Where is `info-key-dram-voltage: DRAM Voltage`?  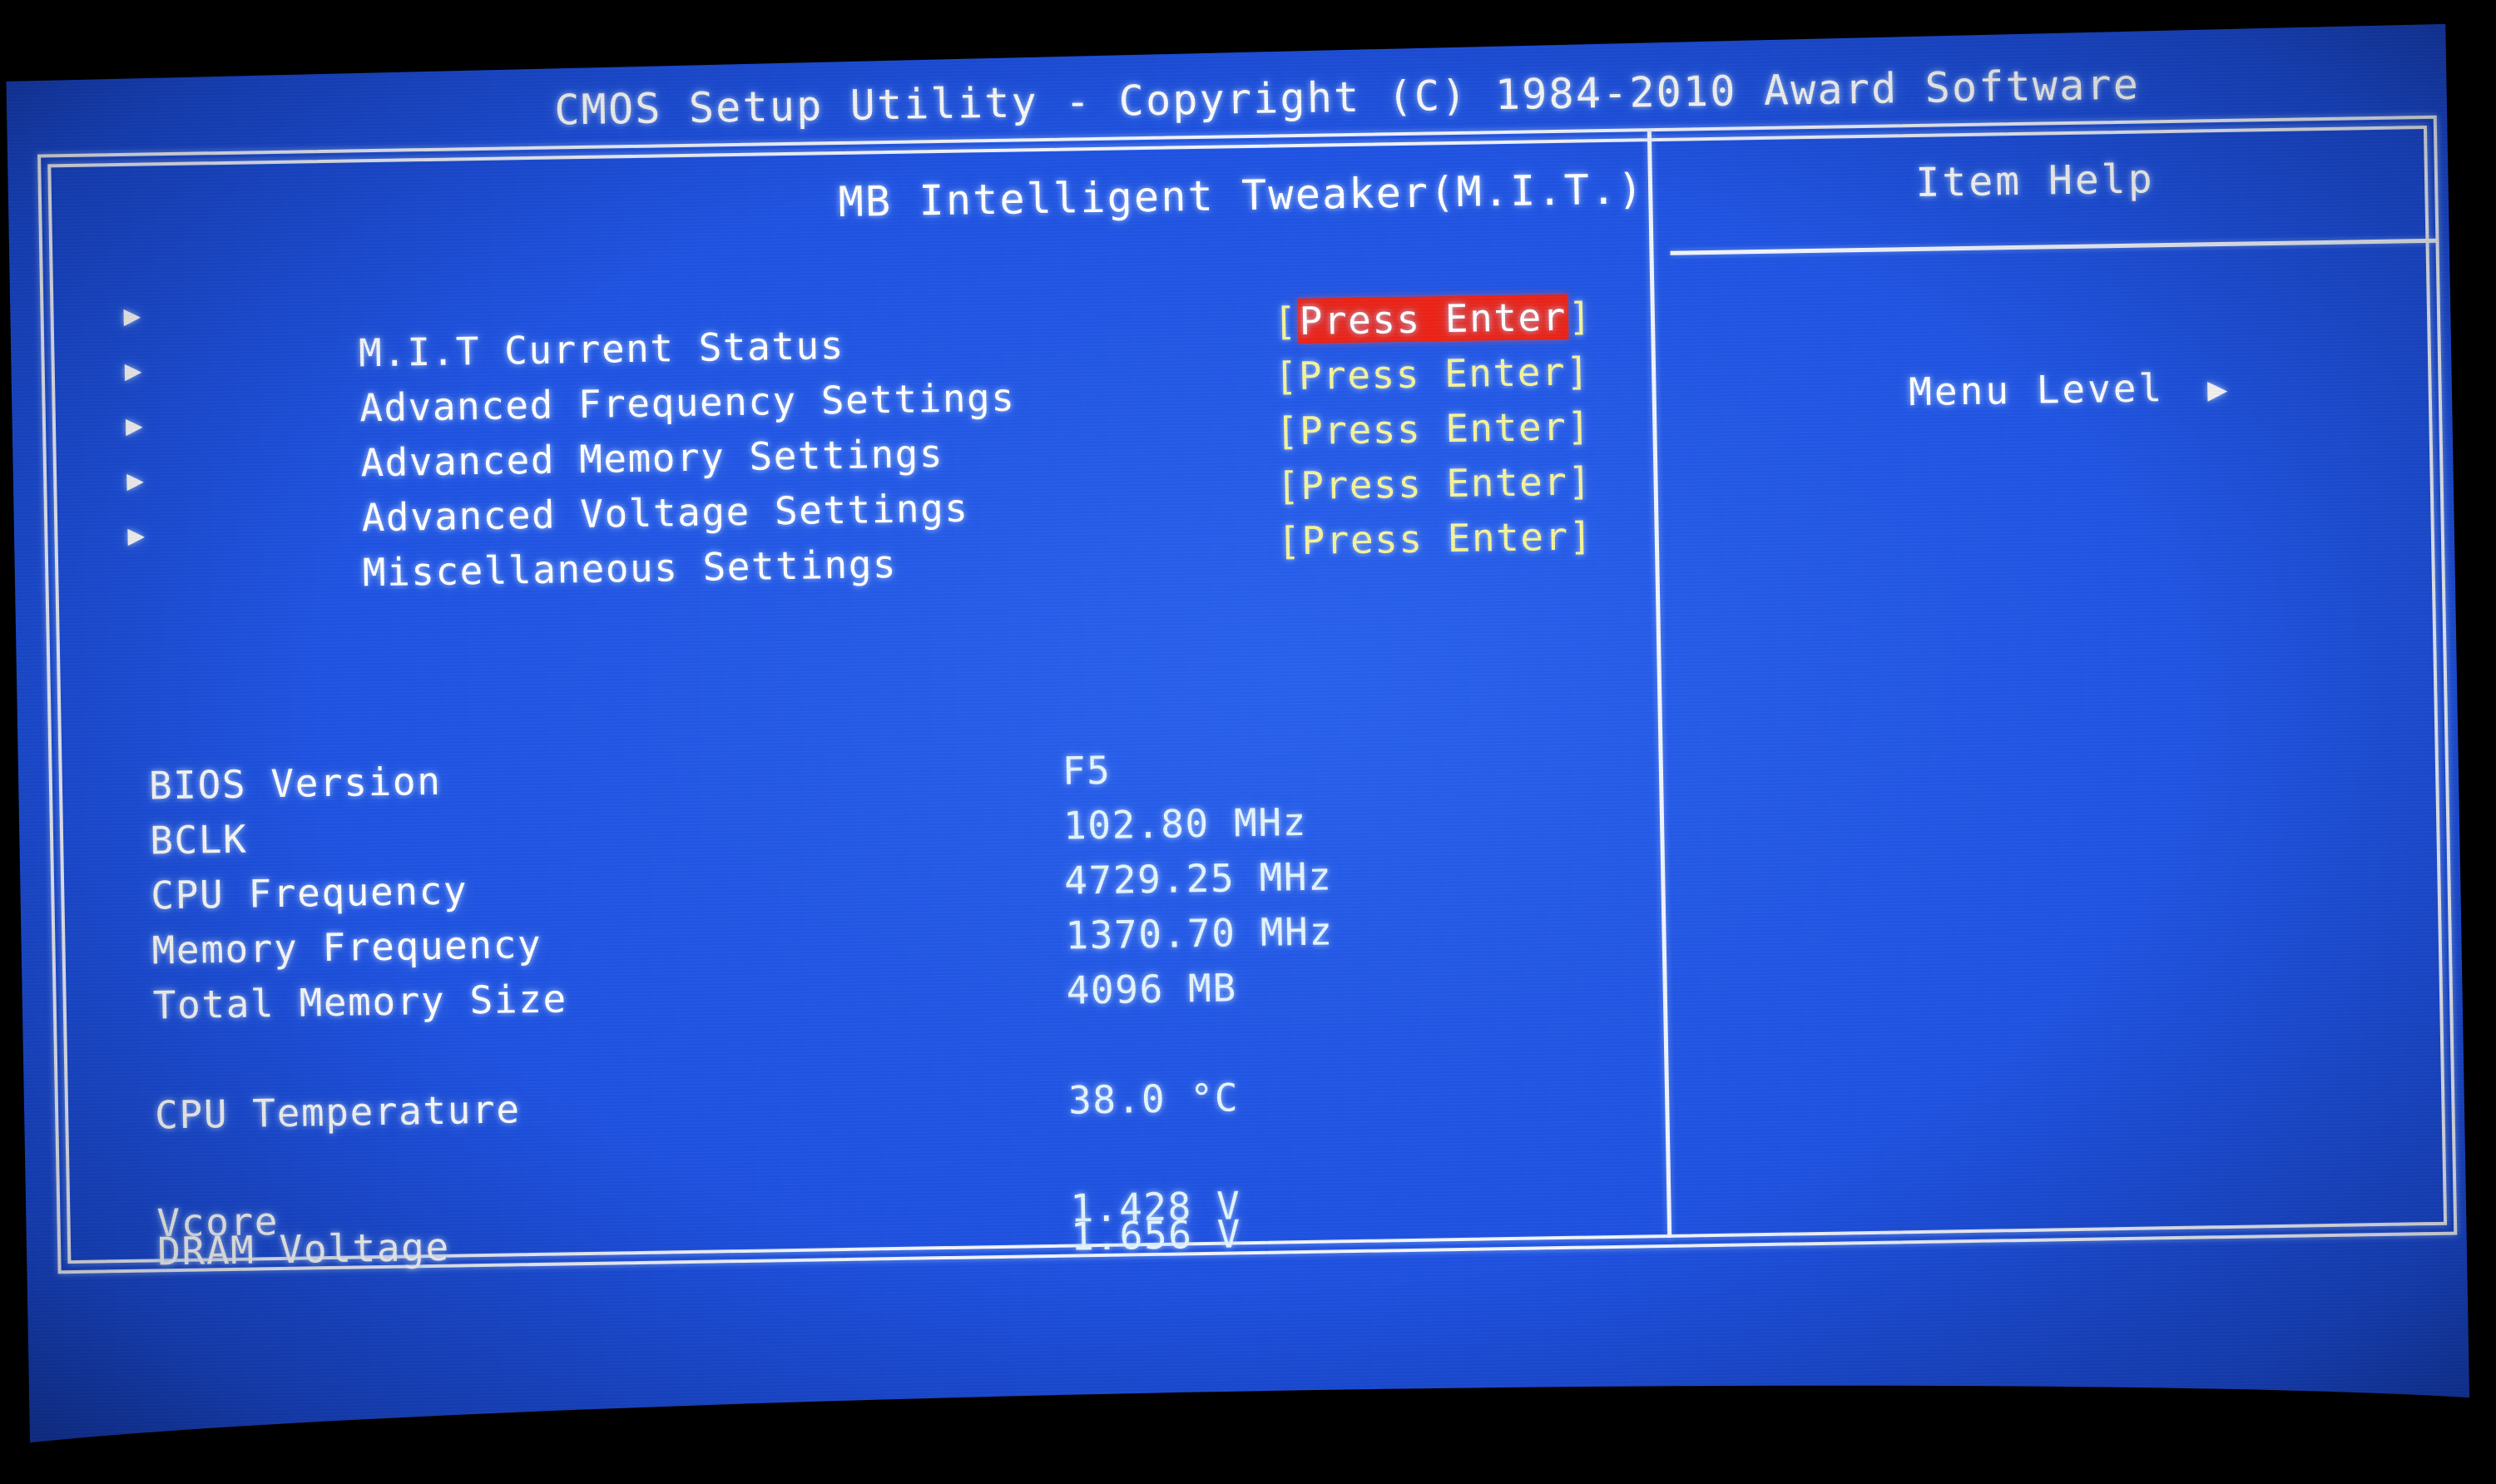 info-key-dram-voltage: DRAM Voltage is located at coordinates (303, 1249).